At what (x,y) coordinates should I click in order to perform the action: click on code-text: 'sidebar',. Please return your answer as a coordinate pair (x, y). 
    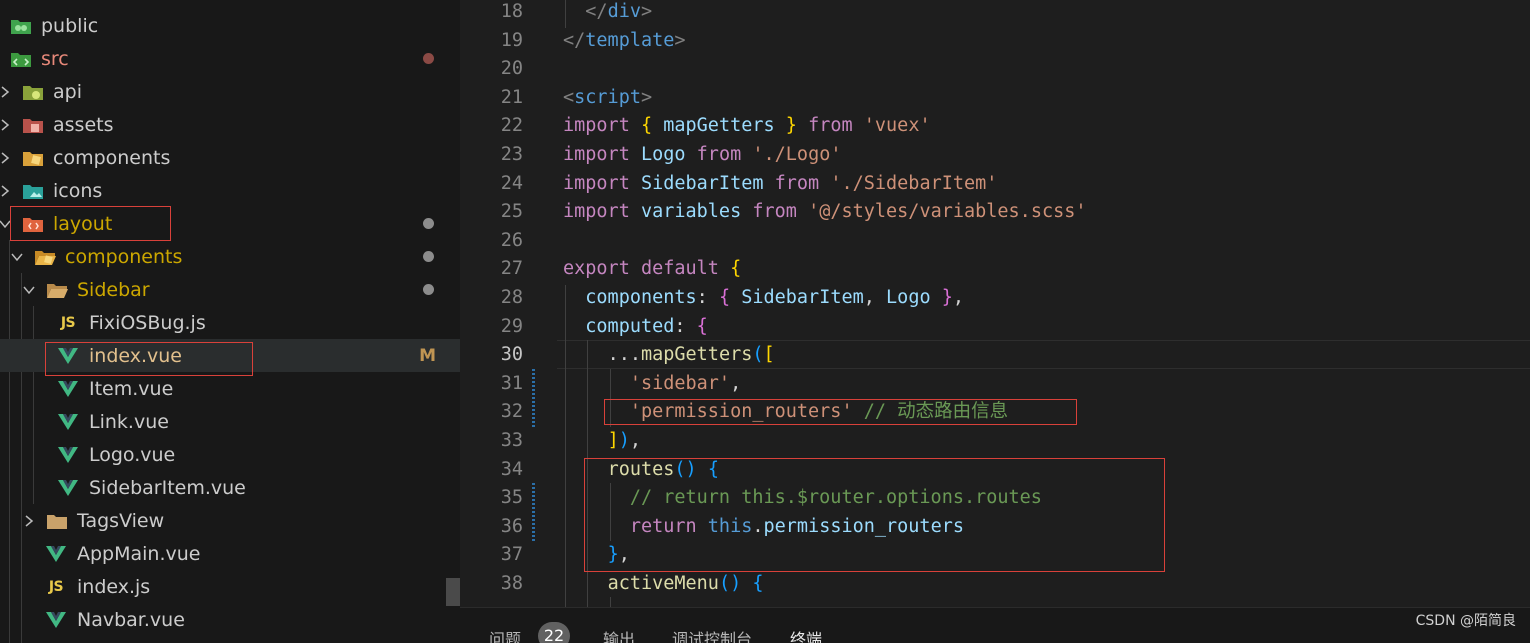
    Looking at the image, I should click on (685, 383).